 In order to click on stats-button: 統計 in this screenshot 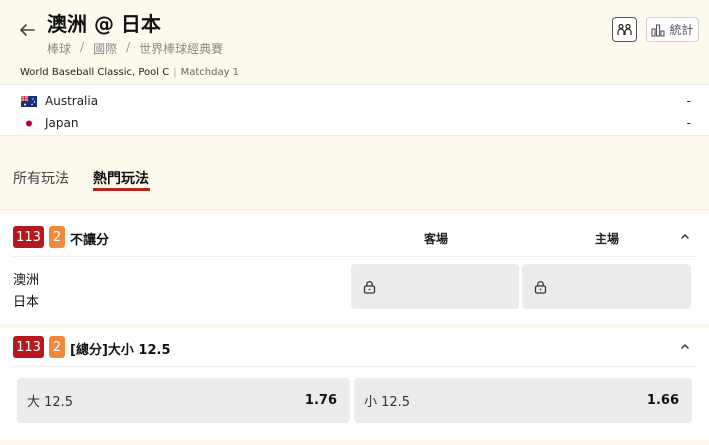, I will do `click(672, 29)`.